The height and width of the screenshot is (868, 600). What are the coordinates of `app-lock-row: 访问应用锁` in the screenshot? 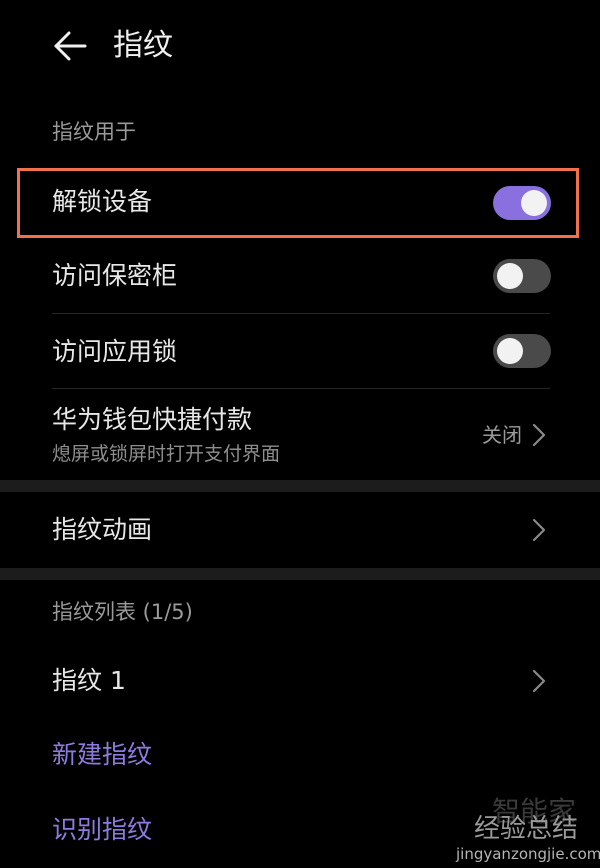 It's located at (300, 351).